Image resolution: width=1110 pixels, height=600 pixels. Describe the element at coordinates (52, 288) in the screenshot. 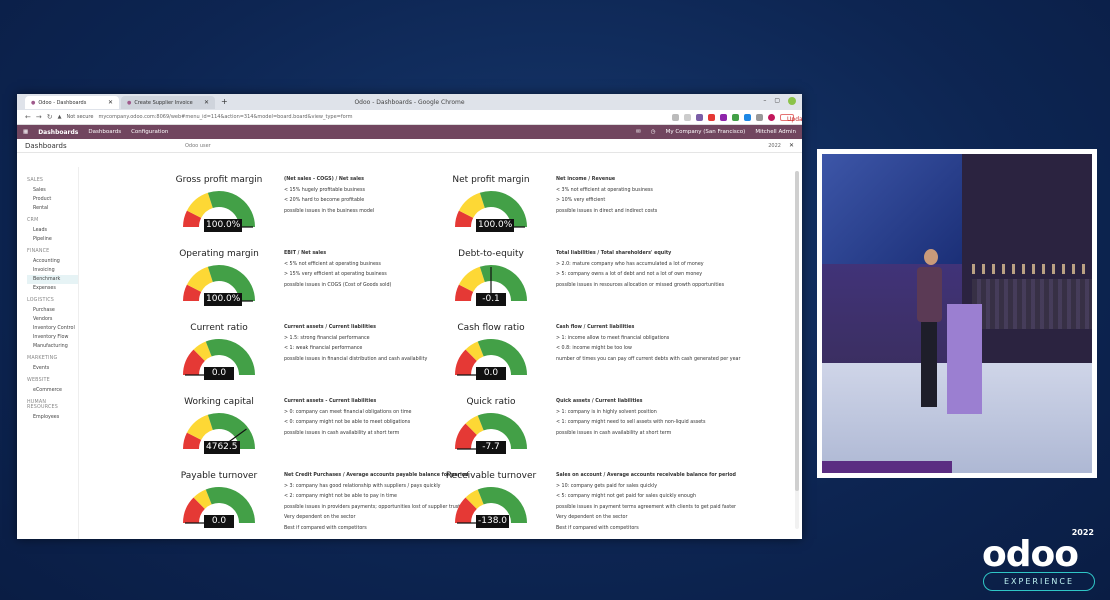

I see `sidebar-item-expenses: Expenses` at that location.